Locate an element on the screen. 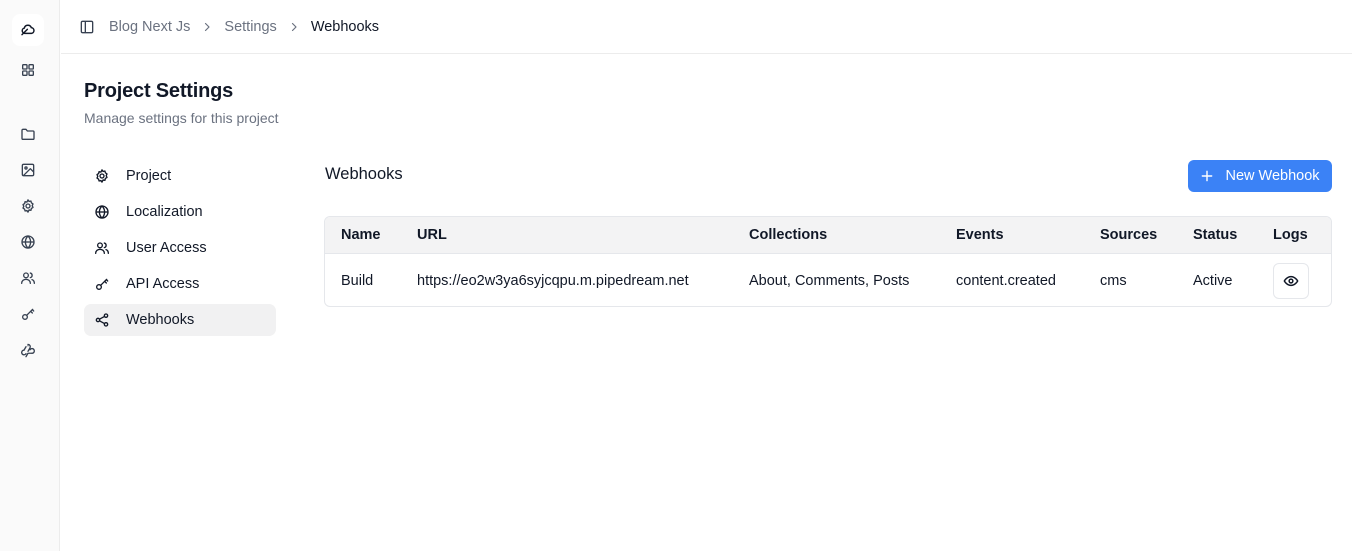  top-bar: Blog Next Js Settings Webhooks is located at coordinates (706, 27).